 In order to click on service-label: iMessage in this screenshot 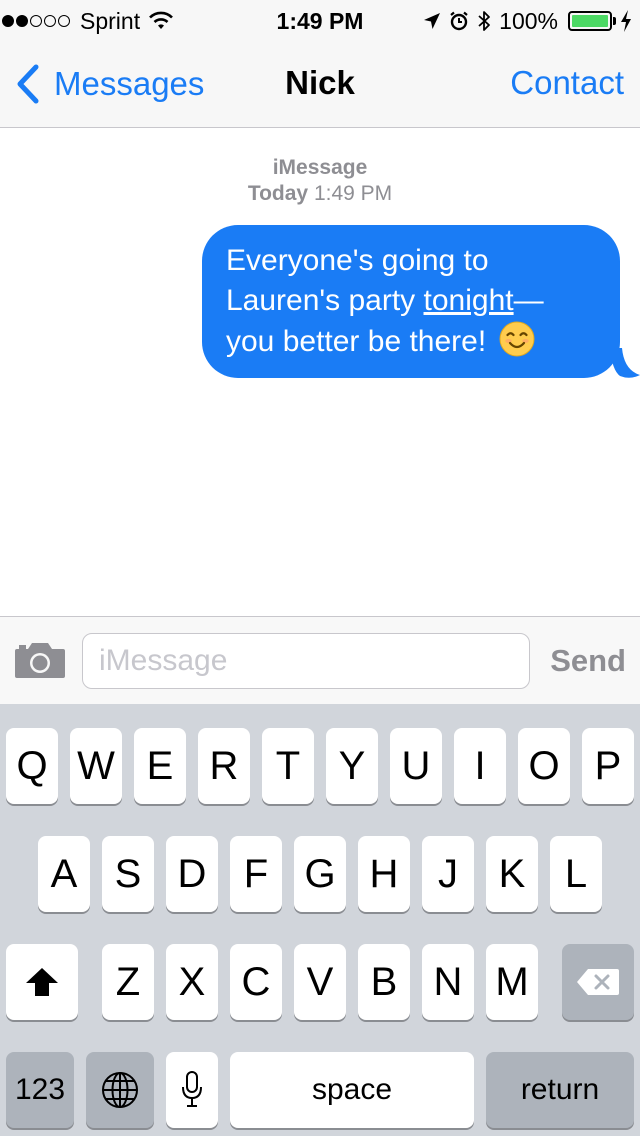, I will do `click(320, 167)`.